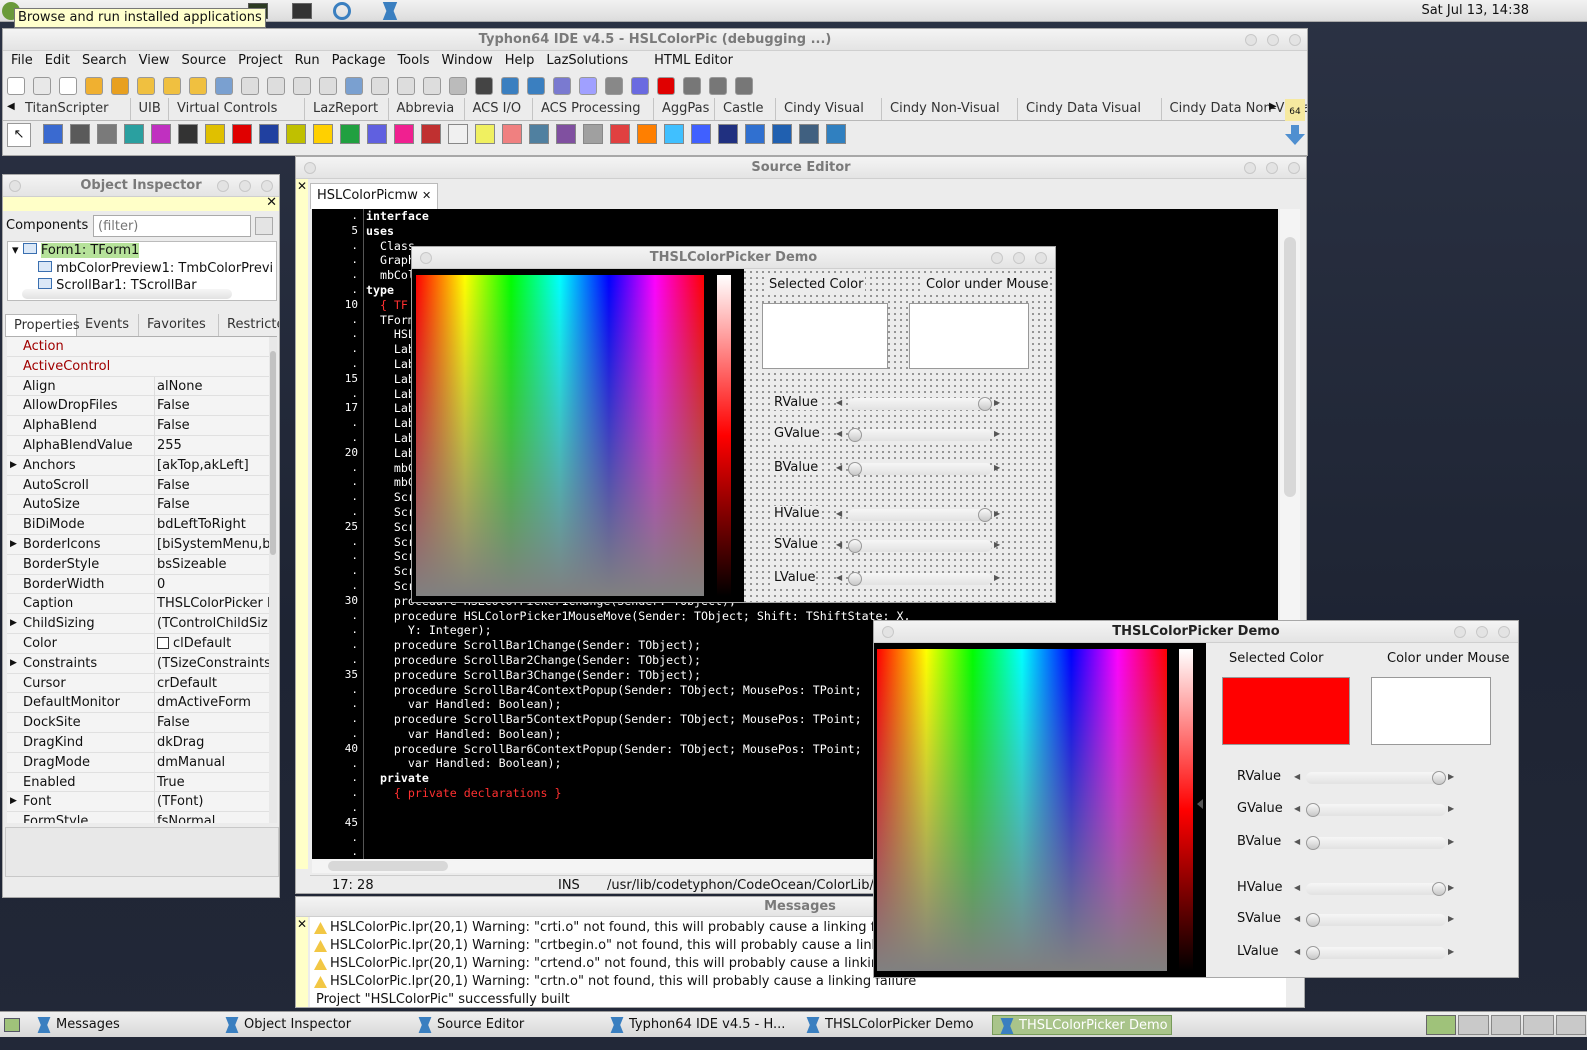 Image resolution: width=1587 pixels, height=1050 pixels. I want to click on running-rvalue-right-arrow-icon: ▶, so click(1451, 776).